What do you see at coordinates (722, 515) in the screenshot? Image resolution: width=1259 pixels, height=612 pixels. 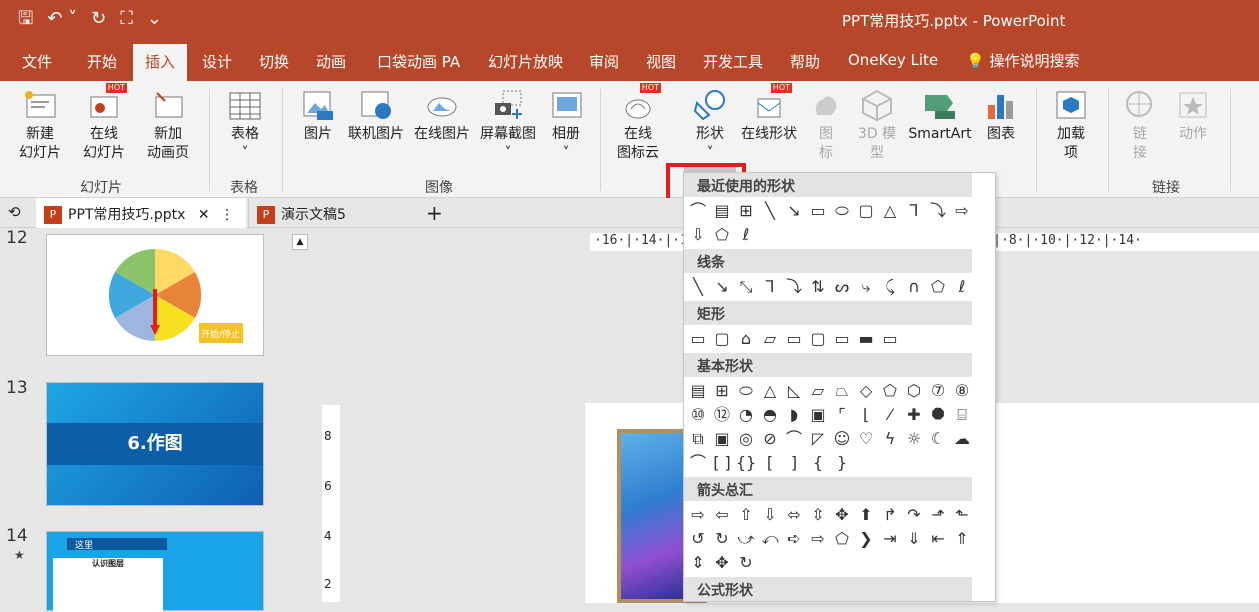 I see `shape-item: ⇦` at bounding box center [722, 515].